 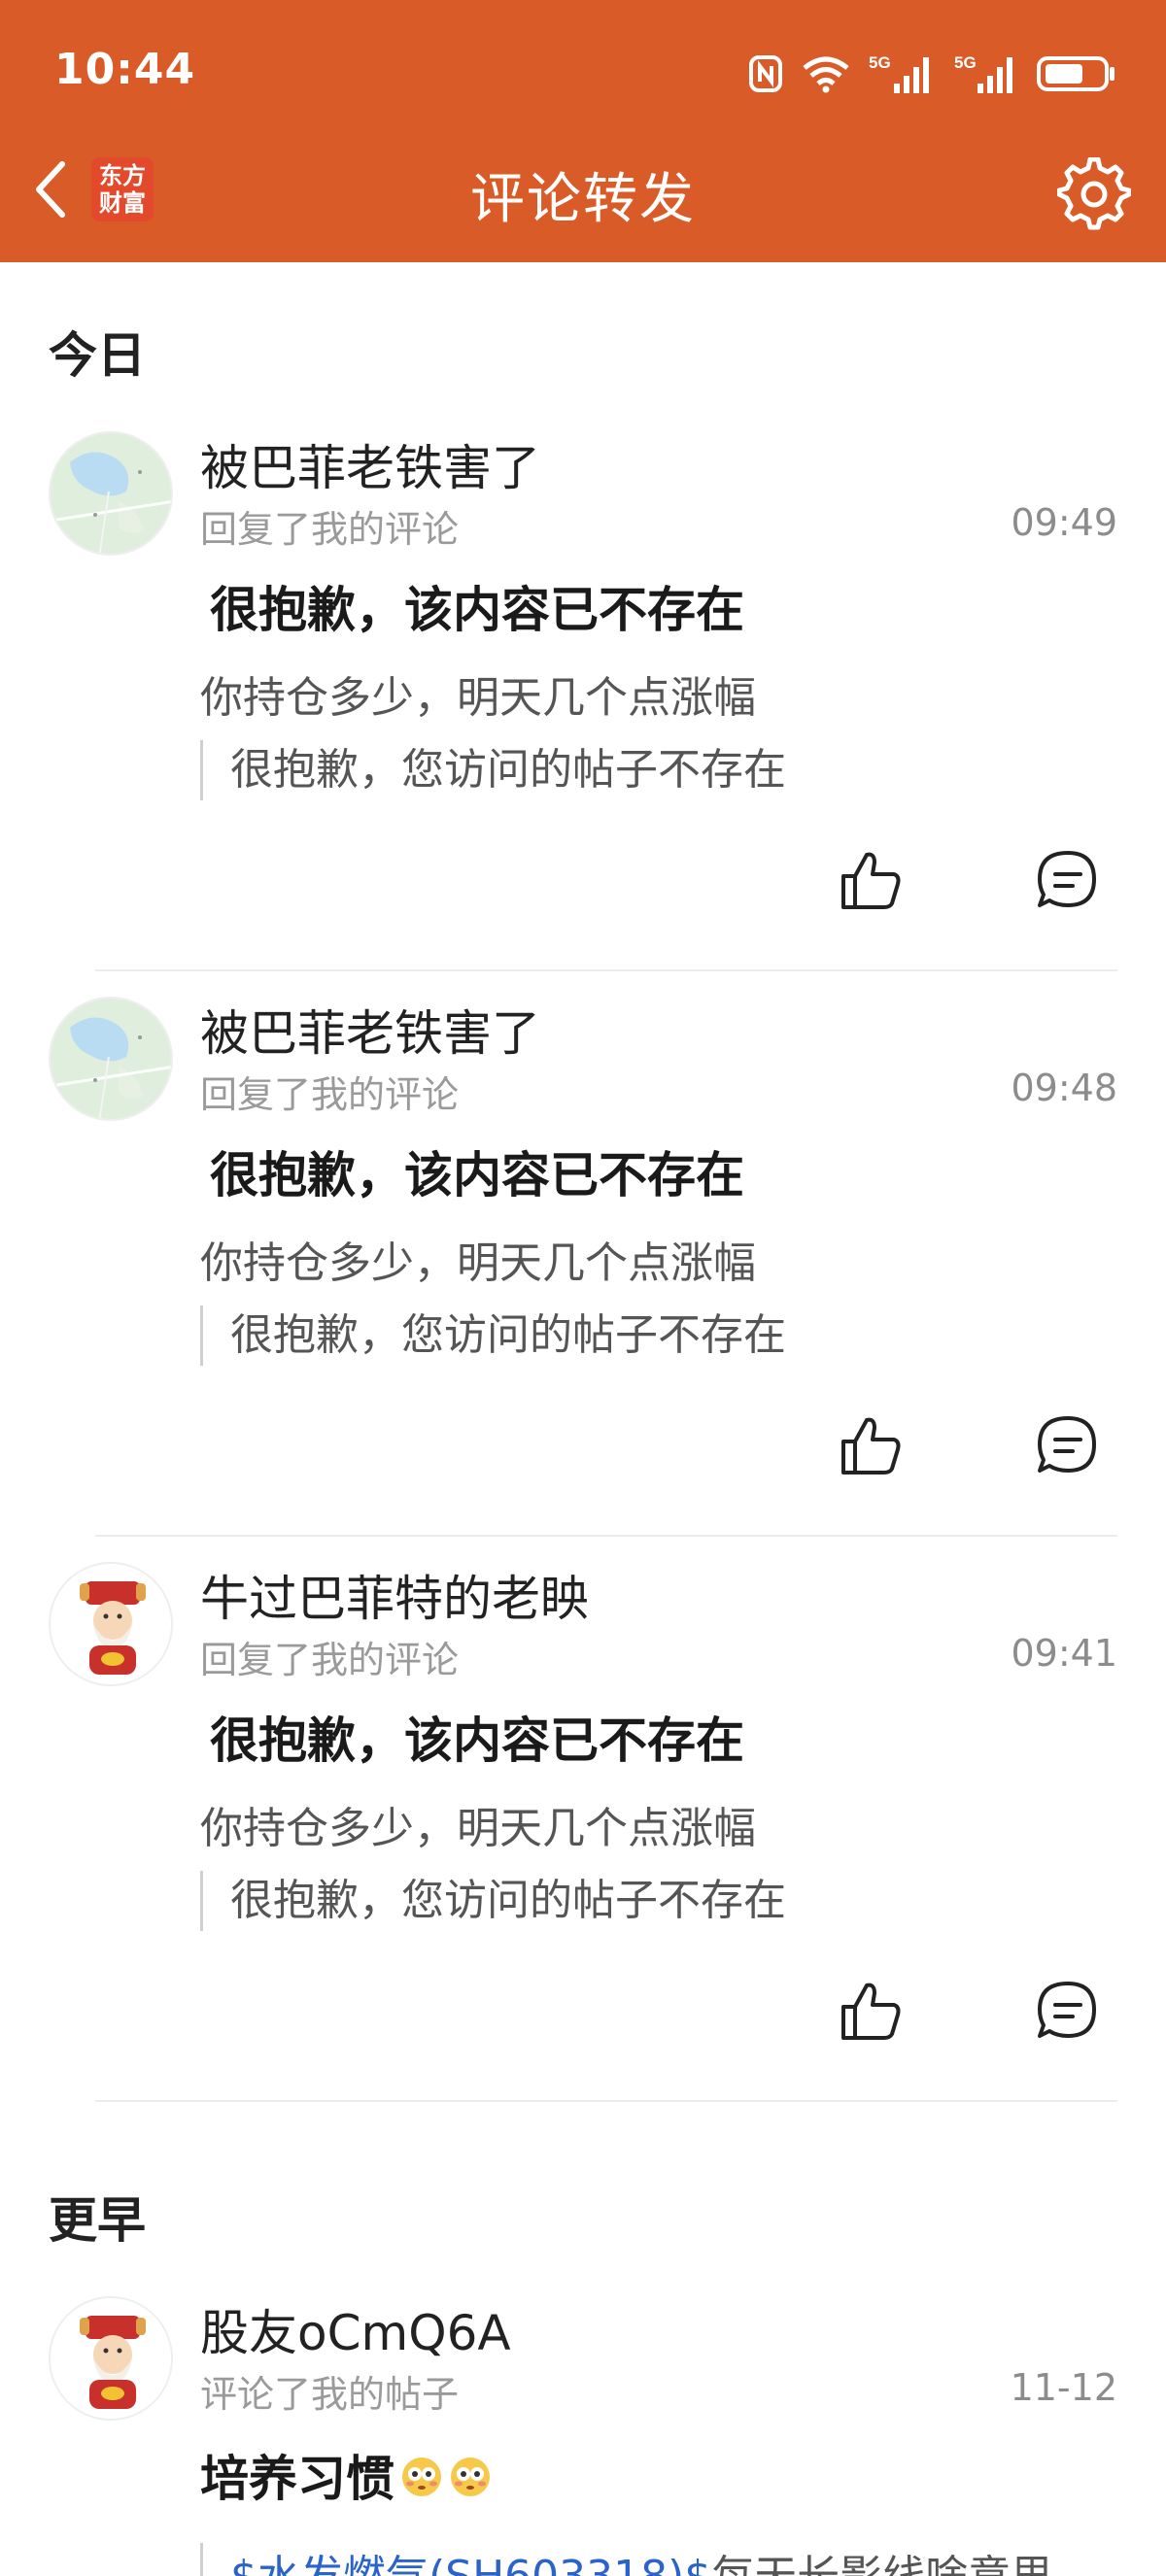 What do you see at coordinates (394, 1595) in the screenshot?
I see `user-name: 牛过巴菲特的老眏` at bounding box center [394, 1595].